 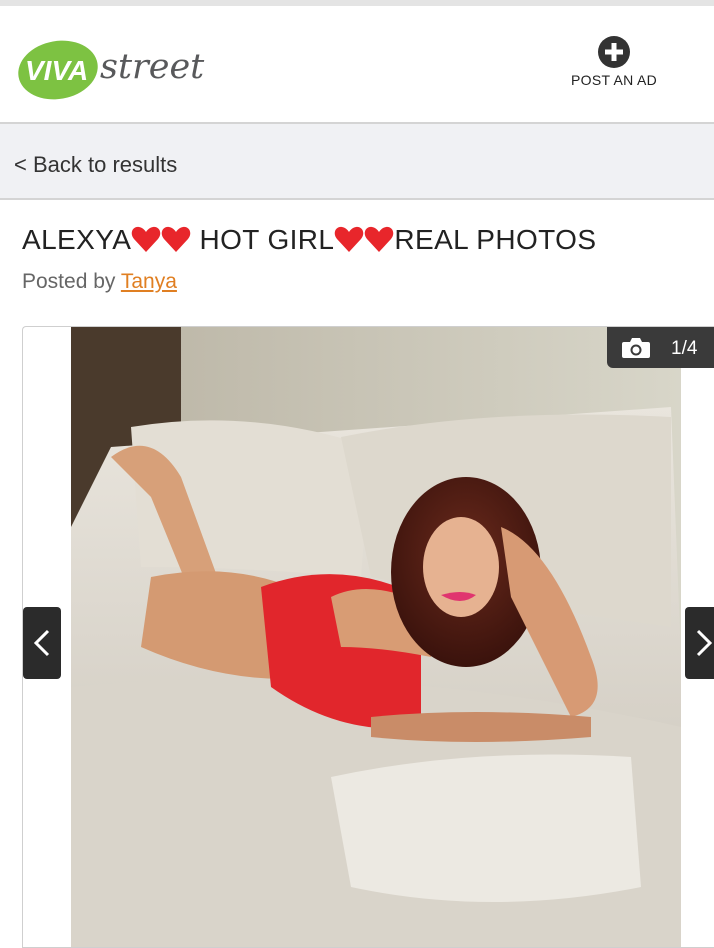 What do you see at coordinates (95, 165) in the screenshot?
I see `back-to-results-link: < Back to results` at bounding box center [95, 165].